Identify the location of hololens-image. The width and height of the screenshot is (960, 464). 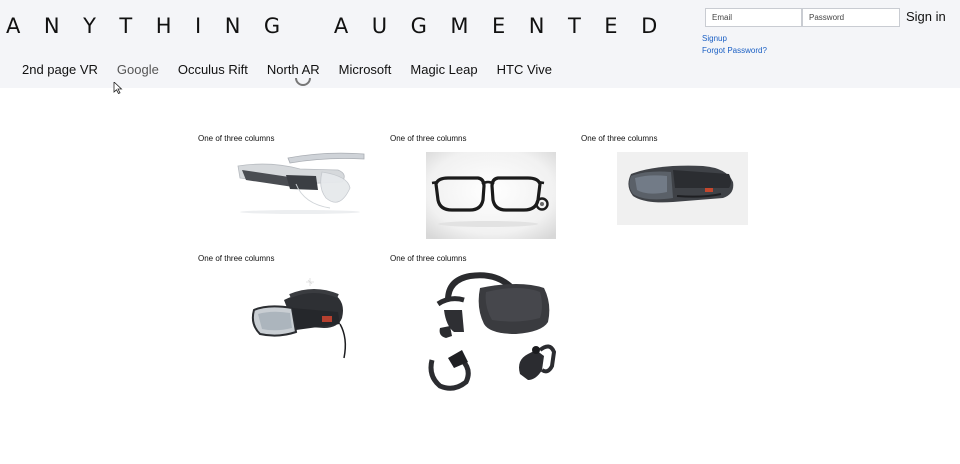
(682, 188).